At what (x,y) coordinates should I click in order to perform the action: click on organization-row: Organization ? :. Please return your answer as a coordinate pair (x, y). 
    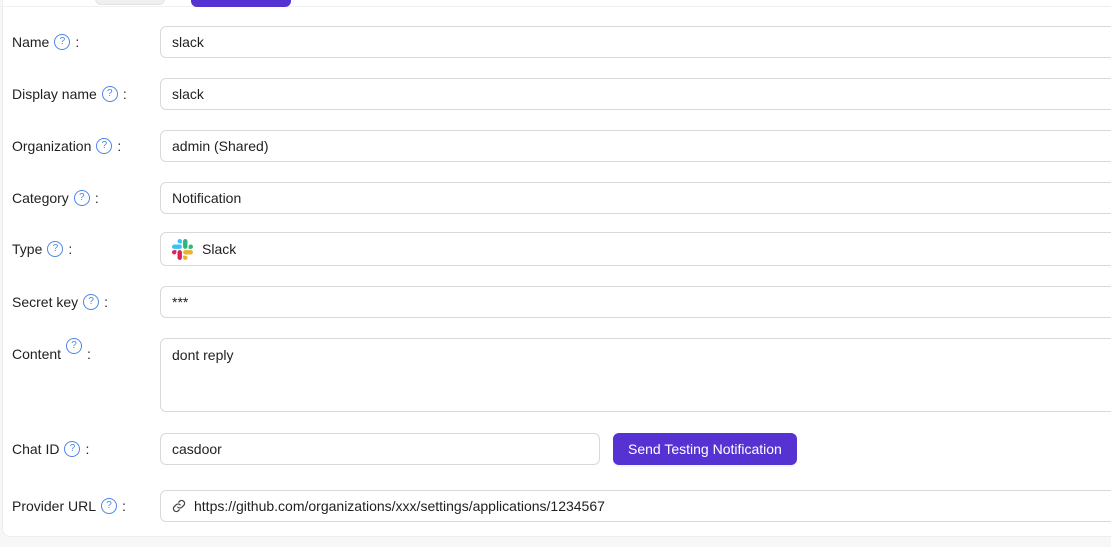
    Looking at the image, I should click on (555, 146).